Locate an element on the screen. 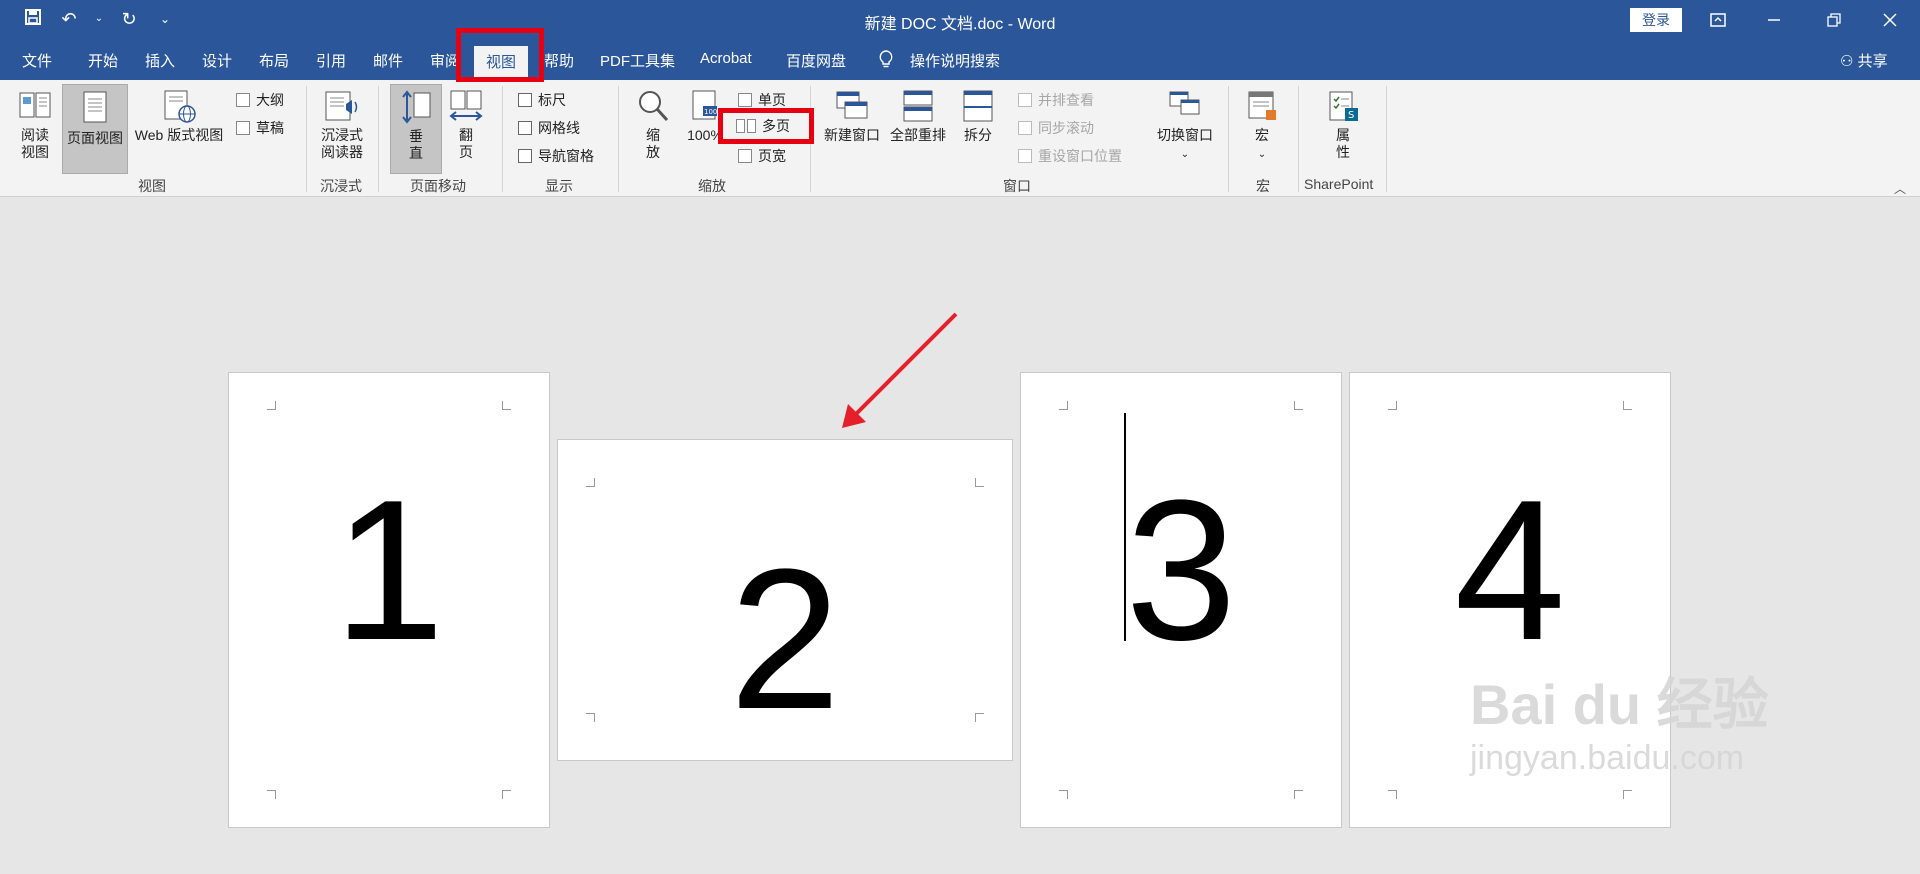 The image size is (1920, 874). arrange-all-label: 全部重排 is located at coordinates (918, 135).